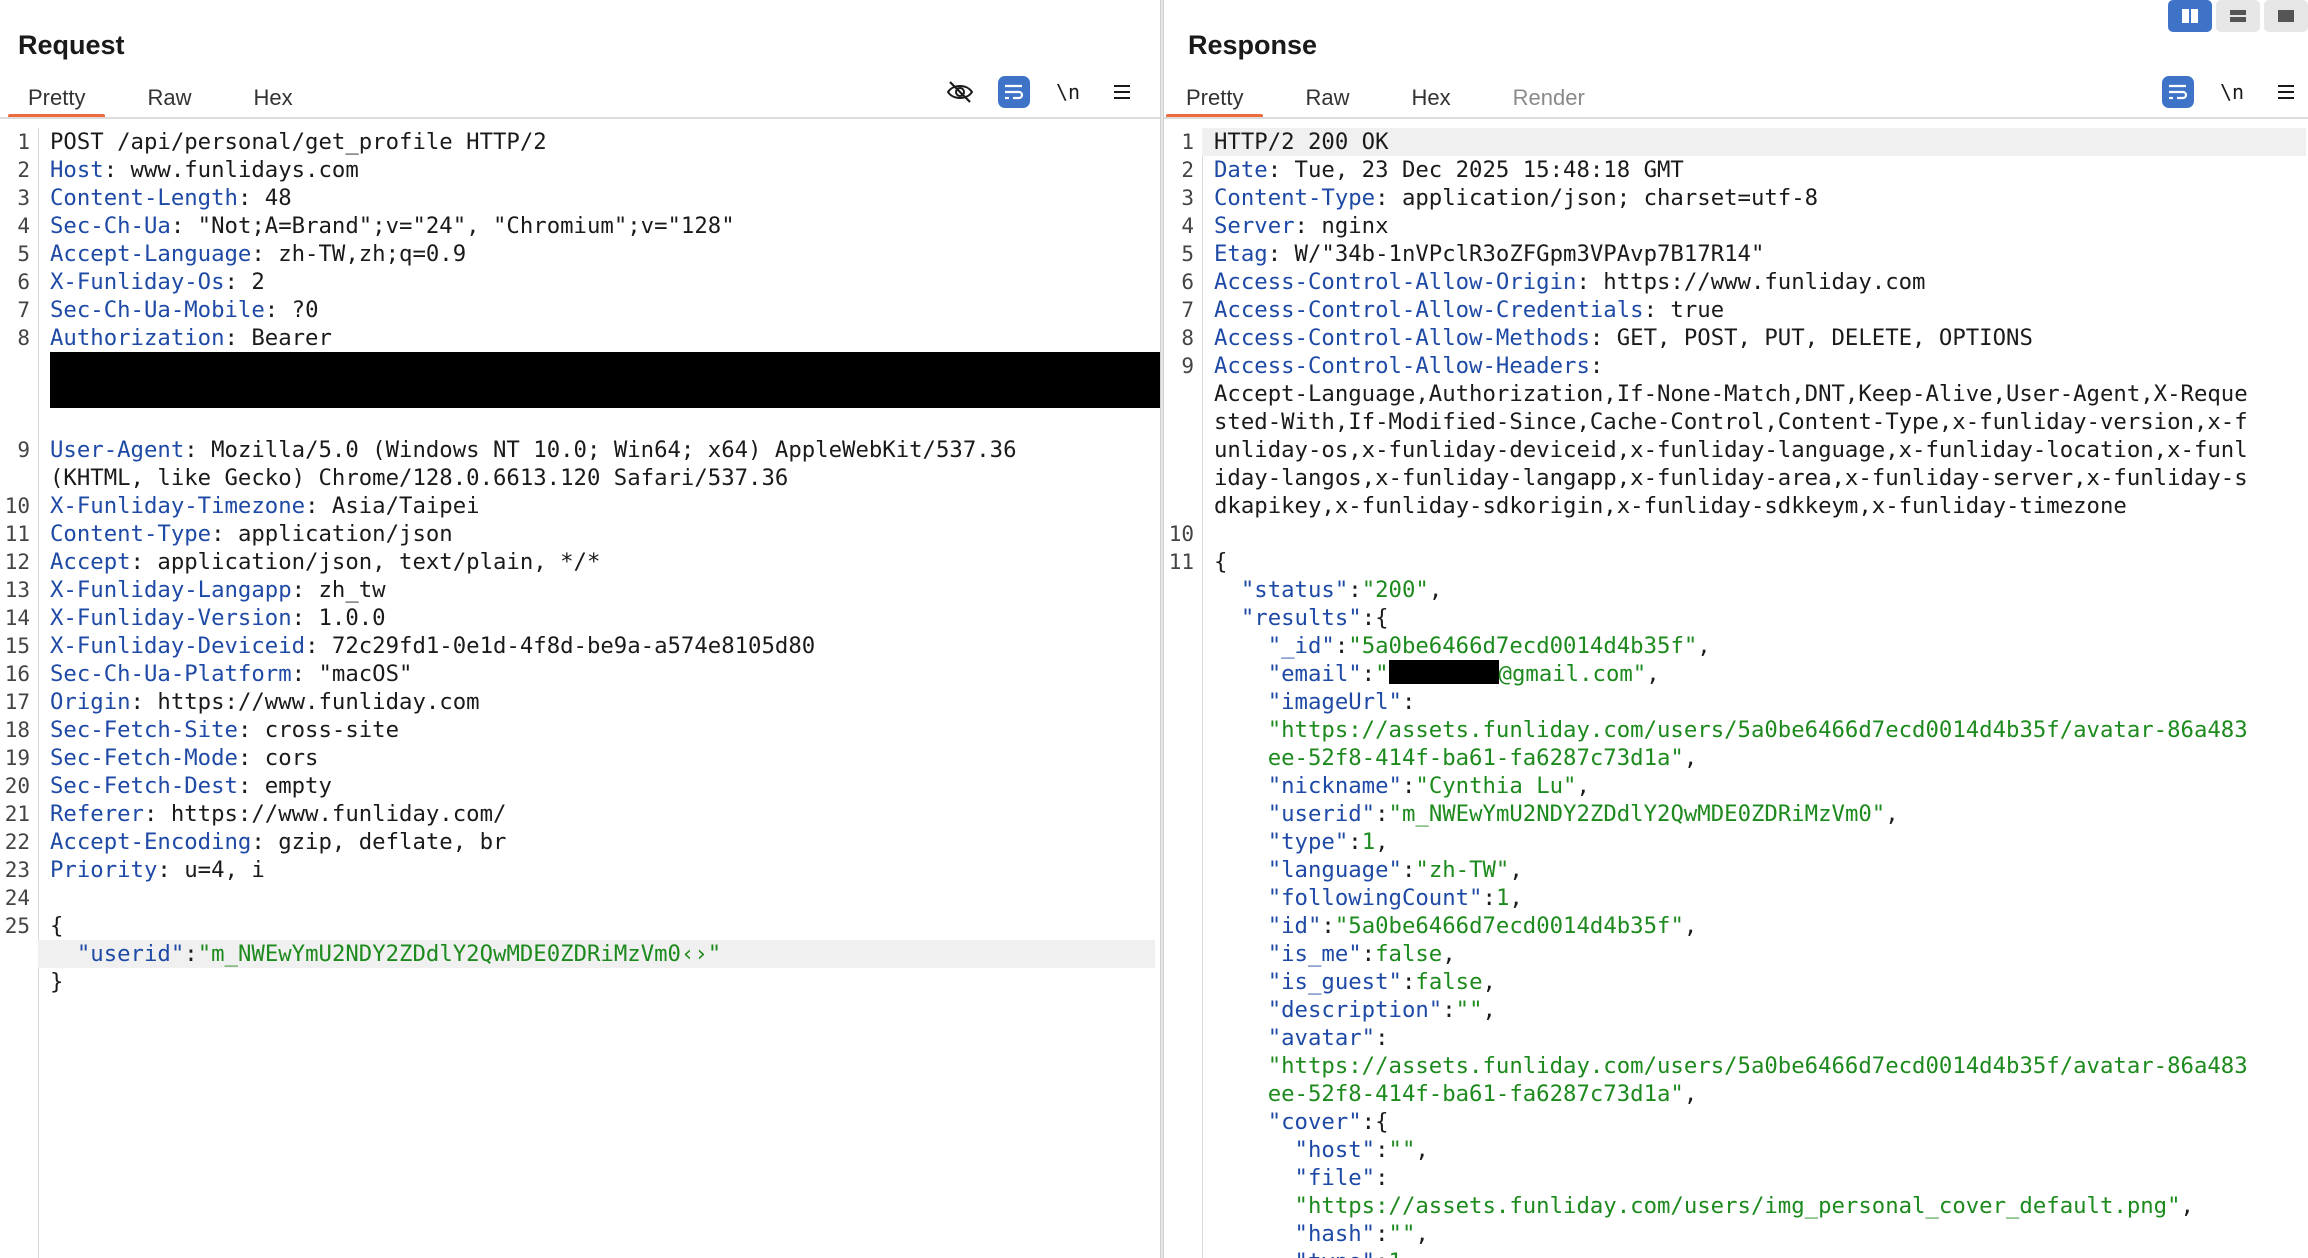  What do you see at coordinates (1755, 842) in the screenshot?
I see `code-line: "type":1,` at bounding box center [1755, 842].